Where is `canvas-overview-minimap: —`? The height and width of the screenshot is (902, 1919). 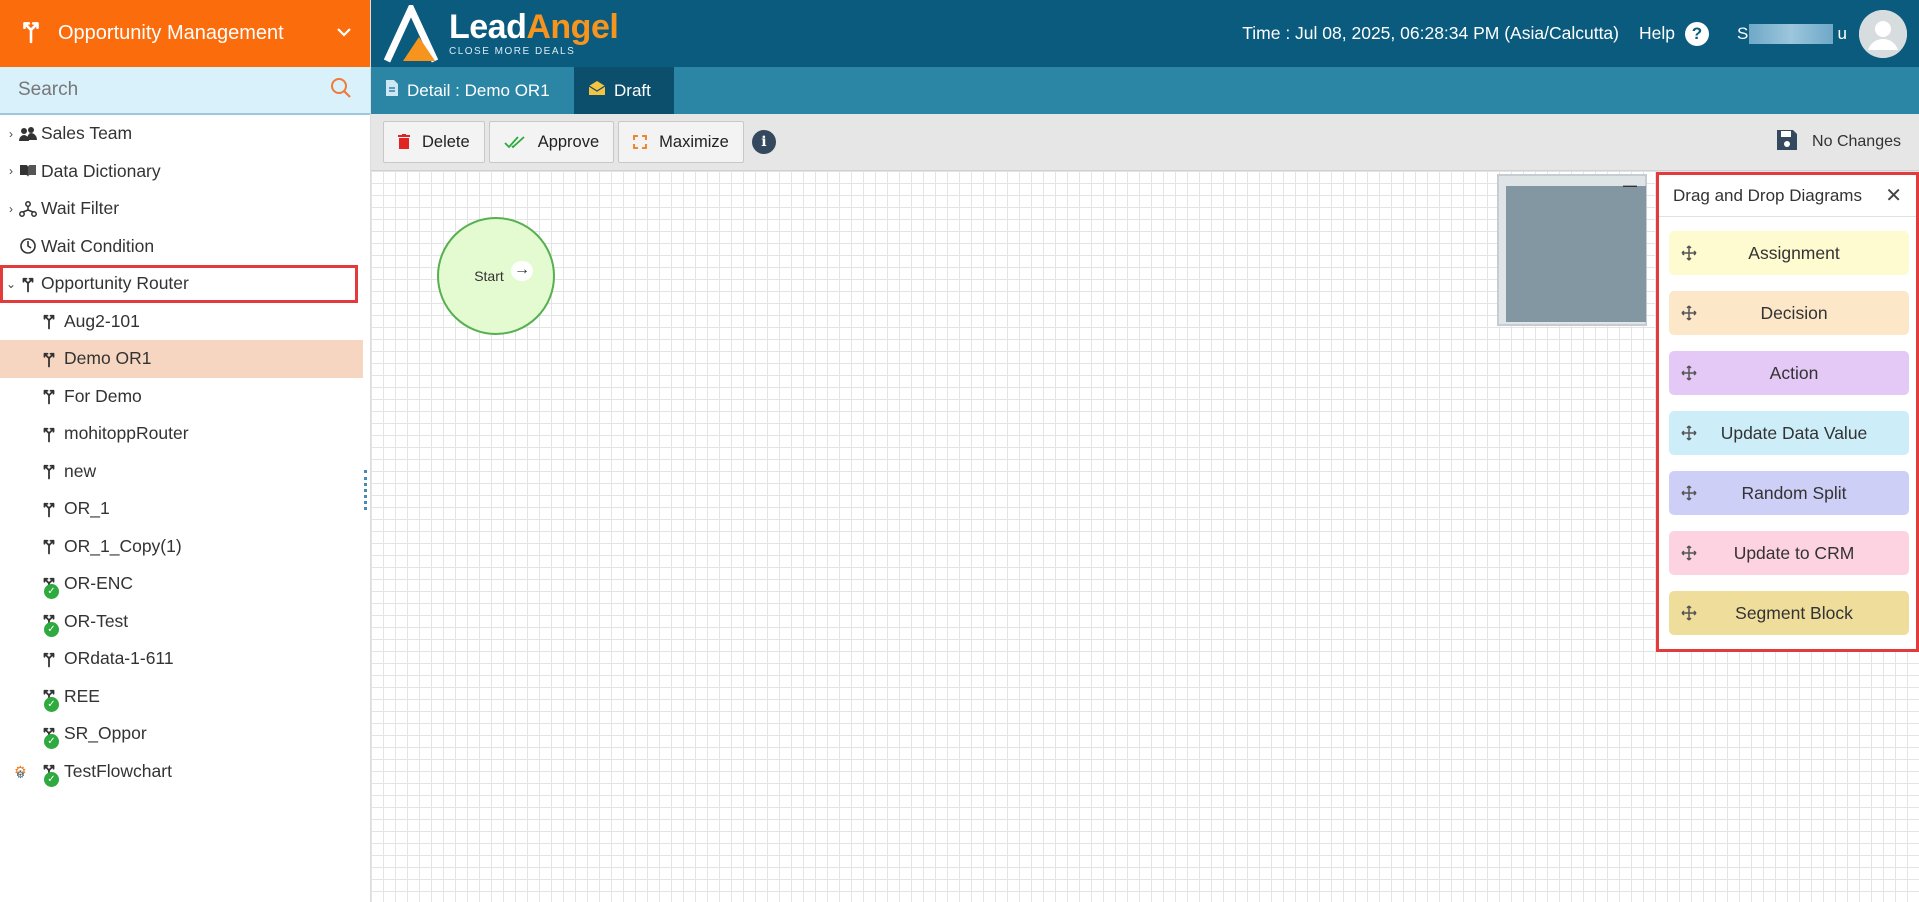
canvas-overview-minimap: — is located at coordinates (1572, 250).